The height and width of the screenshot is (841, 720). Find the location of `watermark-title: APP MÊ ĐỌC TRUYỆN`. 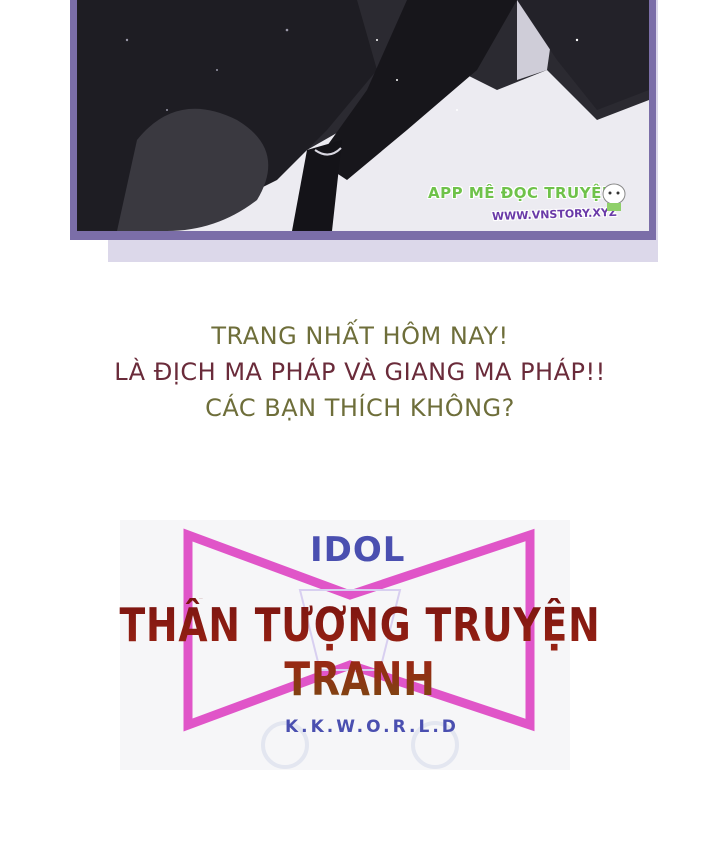

watermark-title: APP MÊ ĐỌC TRUYỆN is located at coordinates (521, 193).